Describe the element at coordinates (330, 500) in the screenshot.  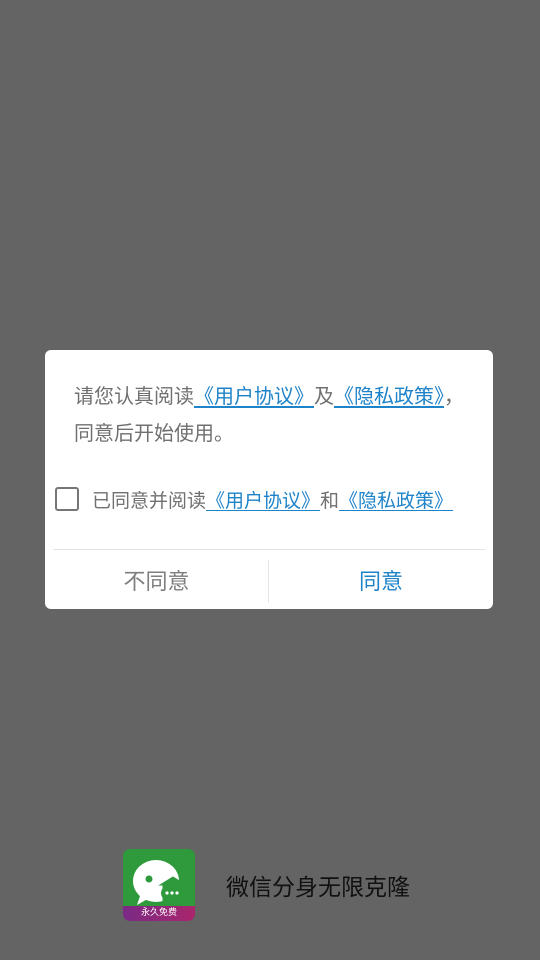
I see `consent-and-text: 和` at that location.